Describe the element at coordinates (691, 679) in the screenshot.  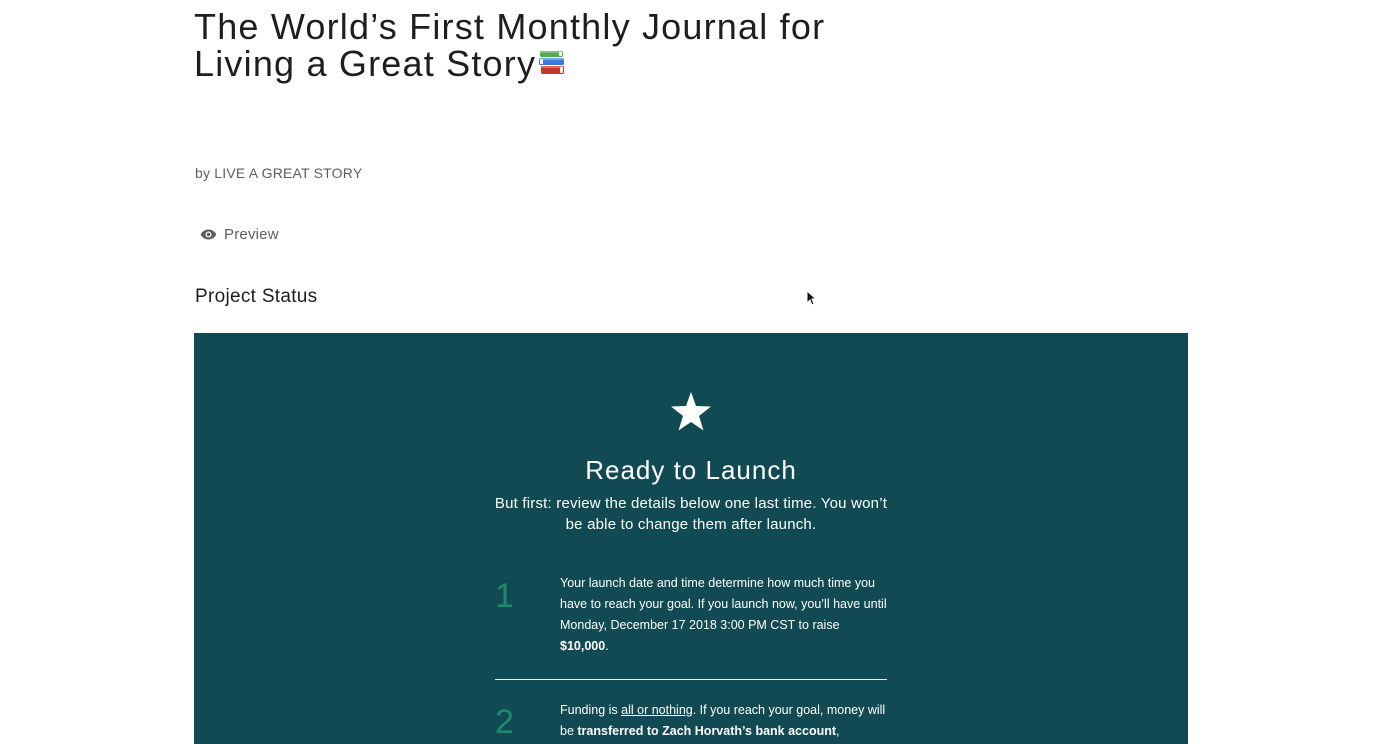
I see `step-divider` at that location.